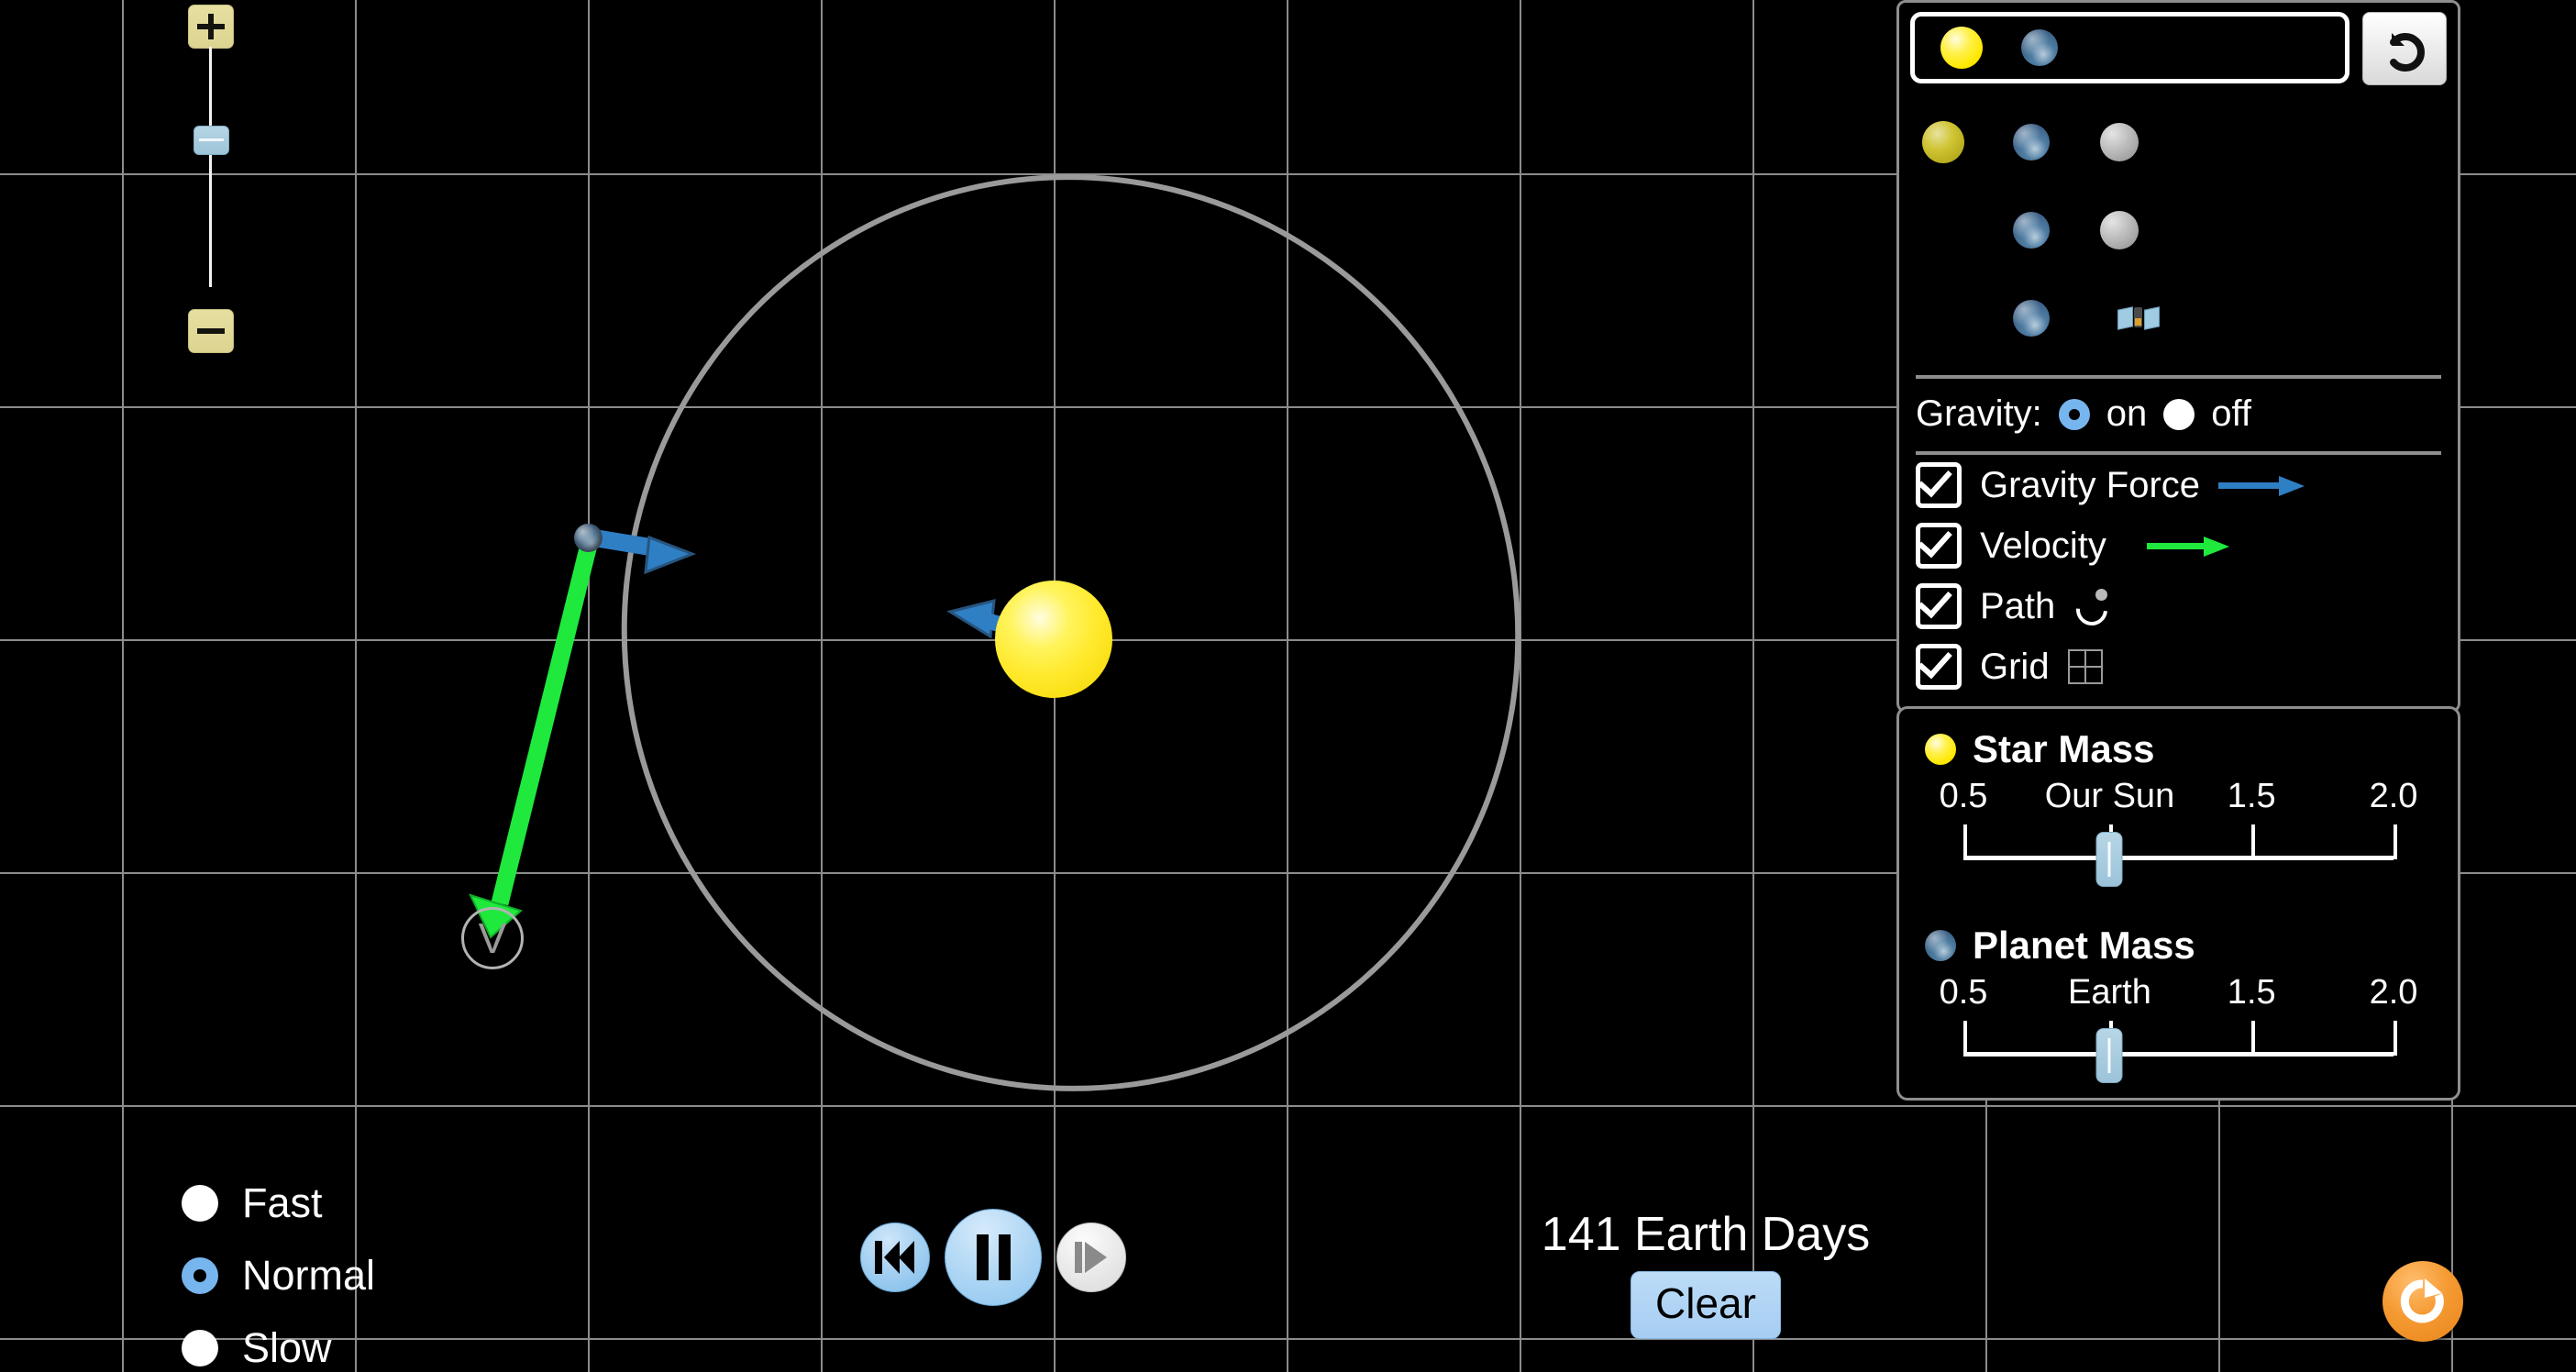  I want to click on plus-icon-vertical, so click(211, 26).